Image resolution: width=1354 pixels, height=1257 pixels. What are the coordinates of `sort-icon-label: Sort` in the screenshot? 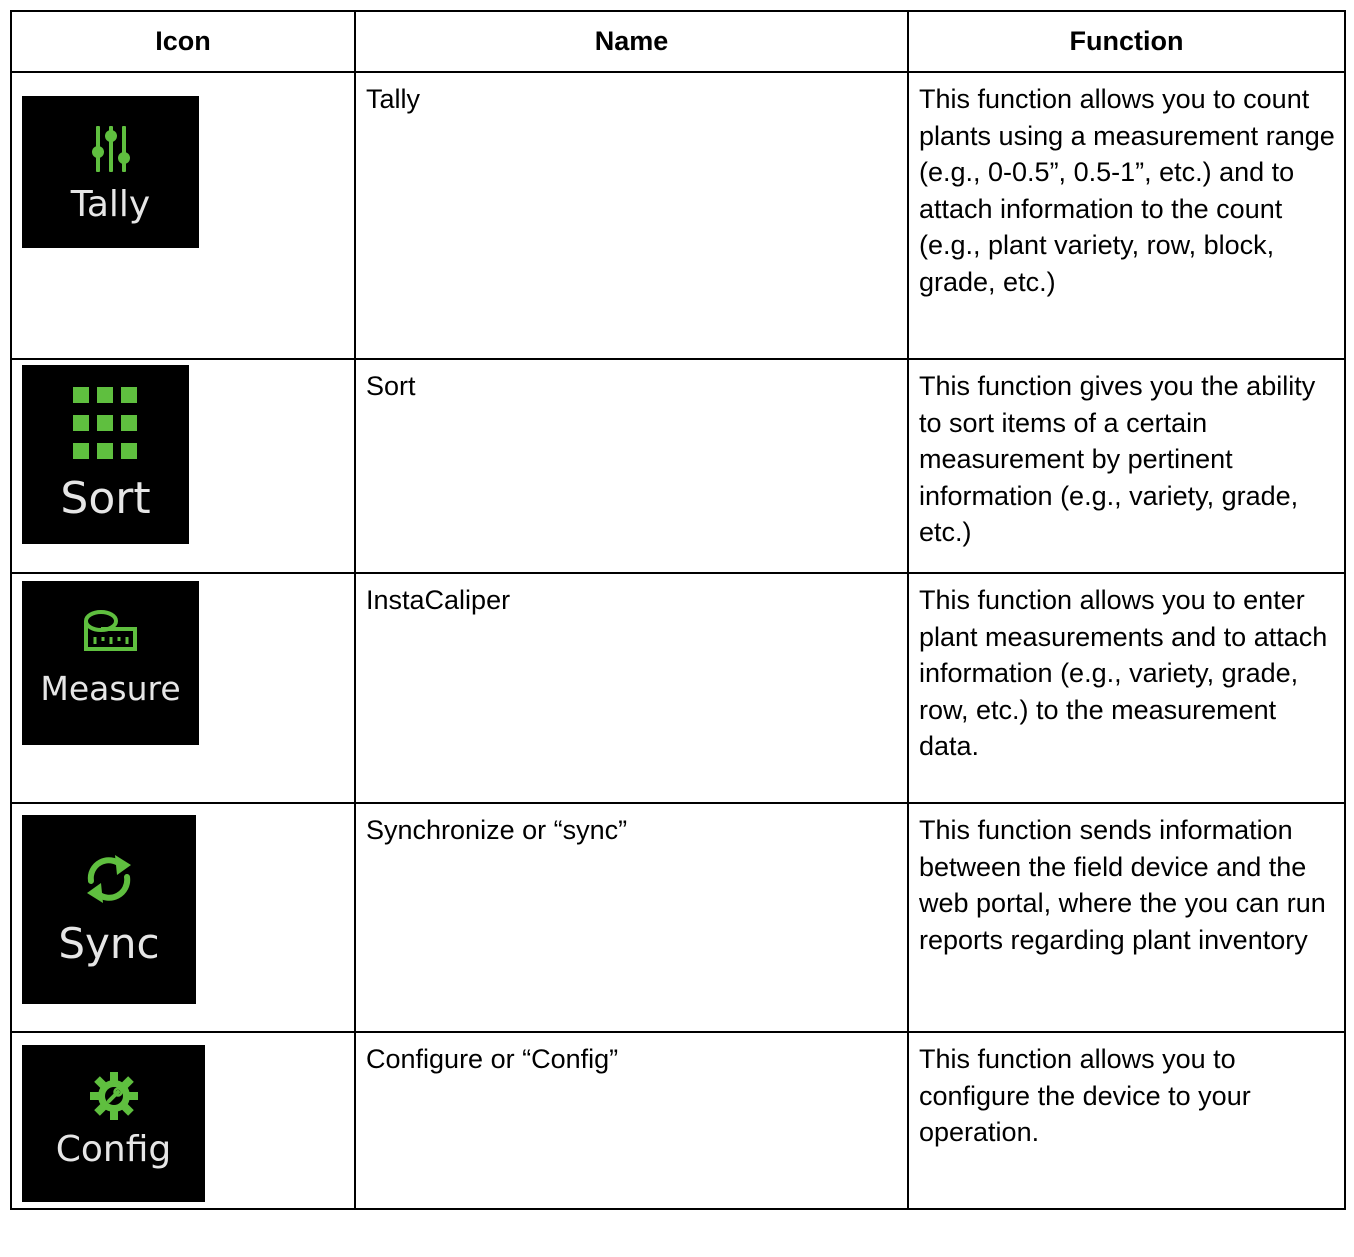 It's located at (105, 498).